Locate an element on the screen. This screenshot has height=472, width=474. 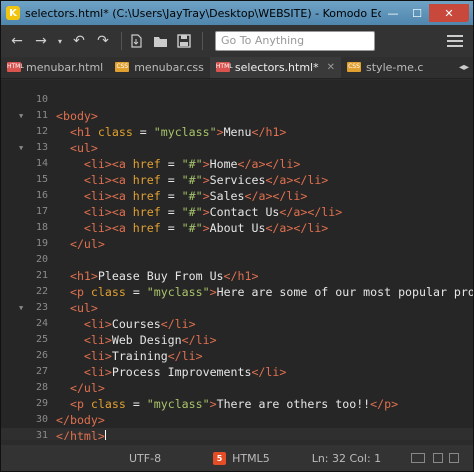
tab-close-icon: ✕ is located at coordinates (331, 67).